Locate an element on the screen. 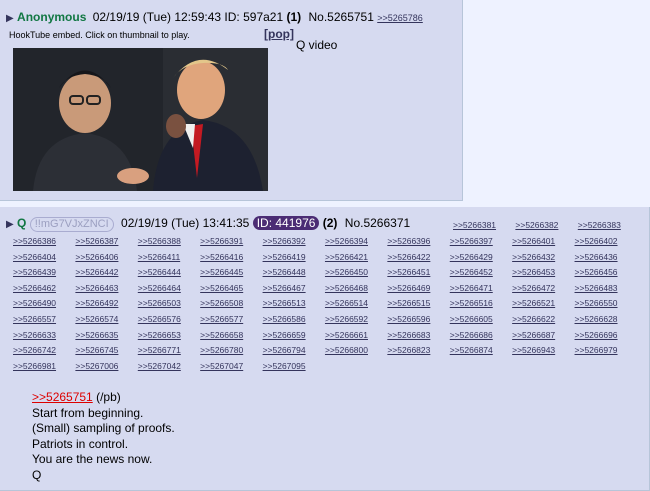 The width and height of the screenshot is (650, 491). backlink: >>5266771 is located at coordinates (169, 351).